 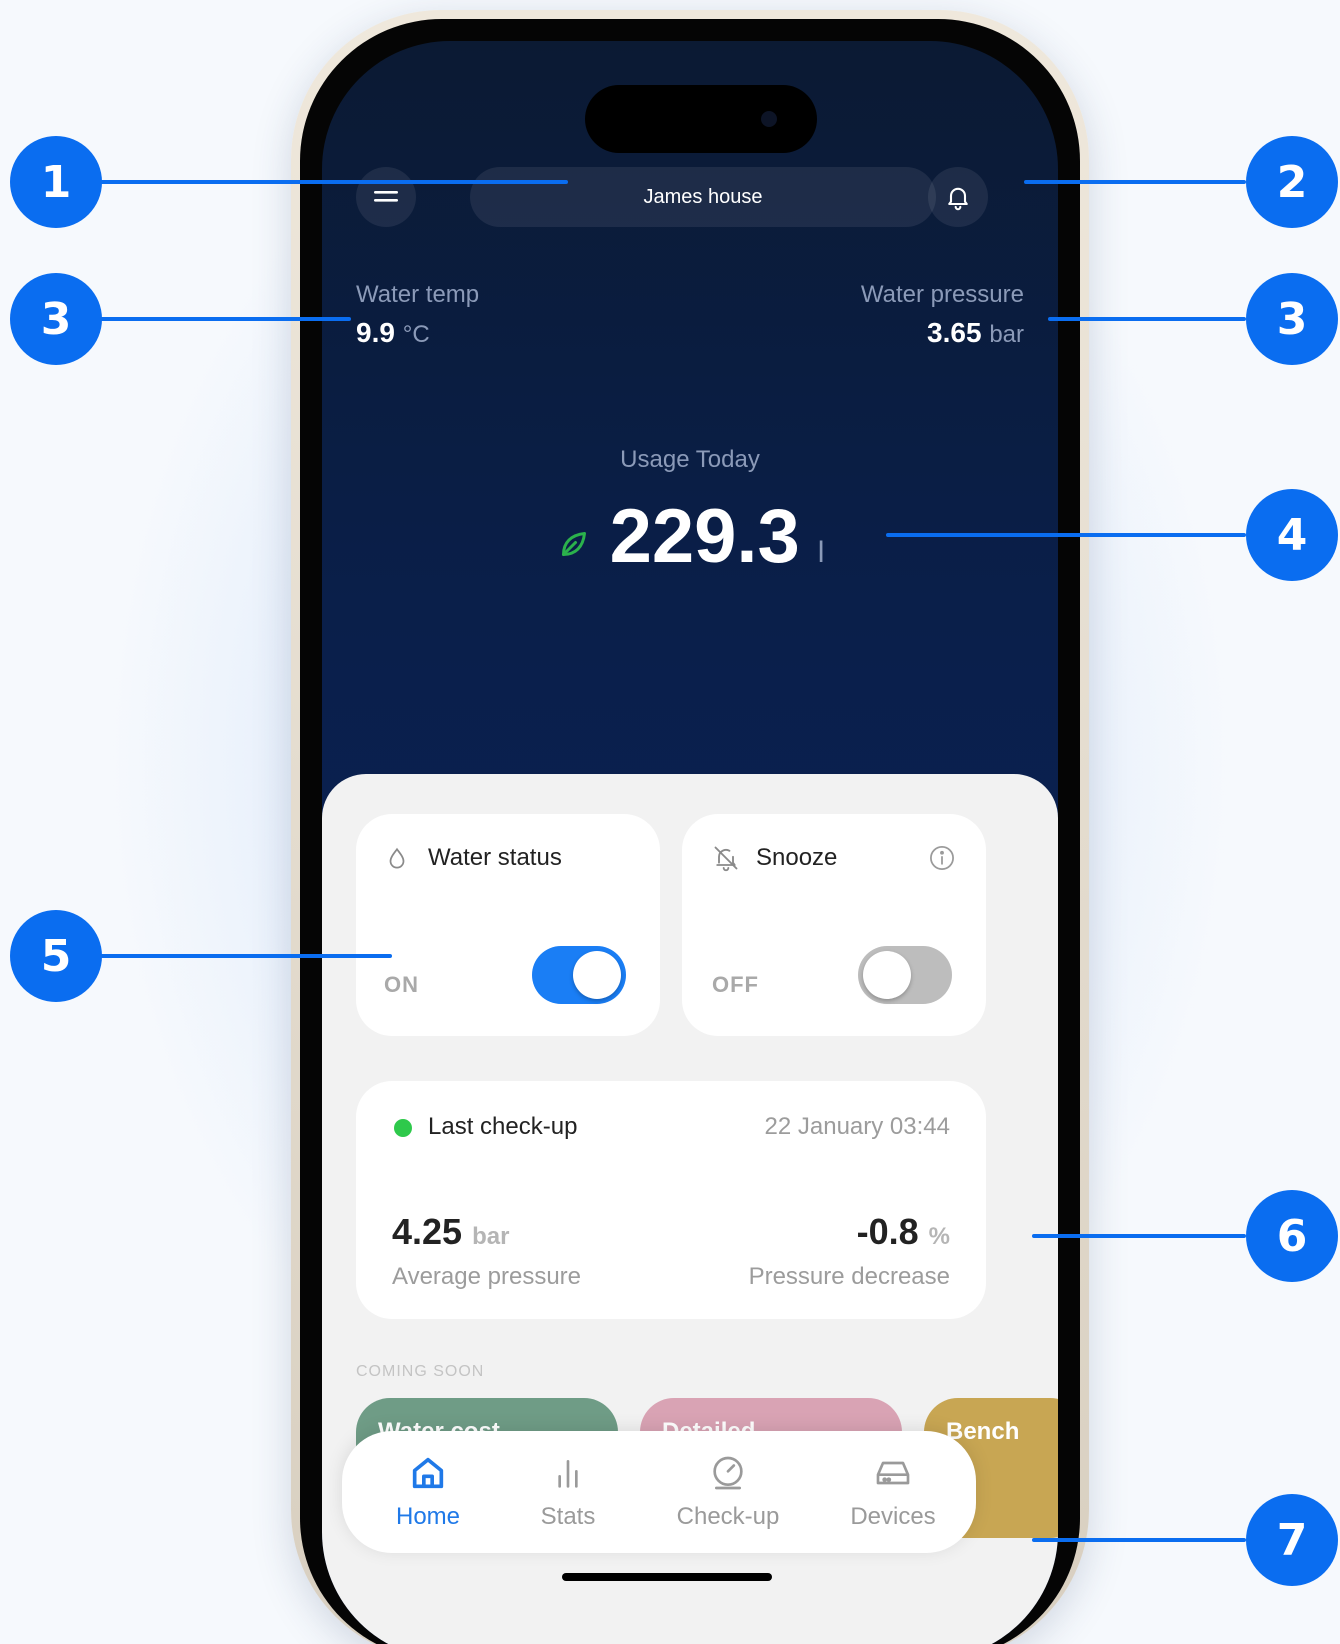 I want to click on pressure-decrease-unit: %, so click(x=939, y=1236).